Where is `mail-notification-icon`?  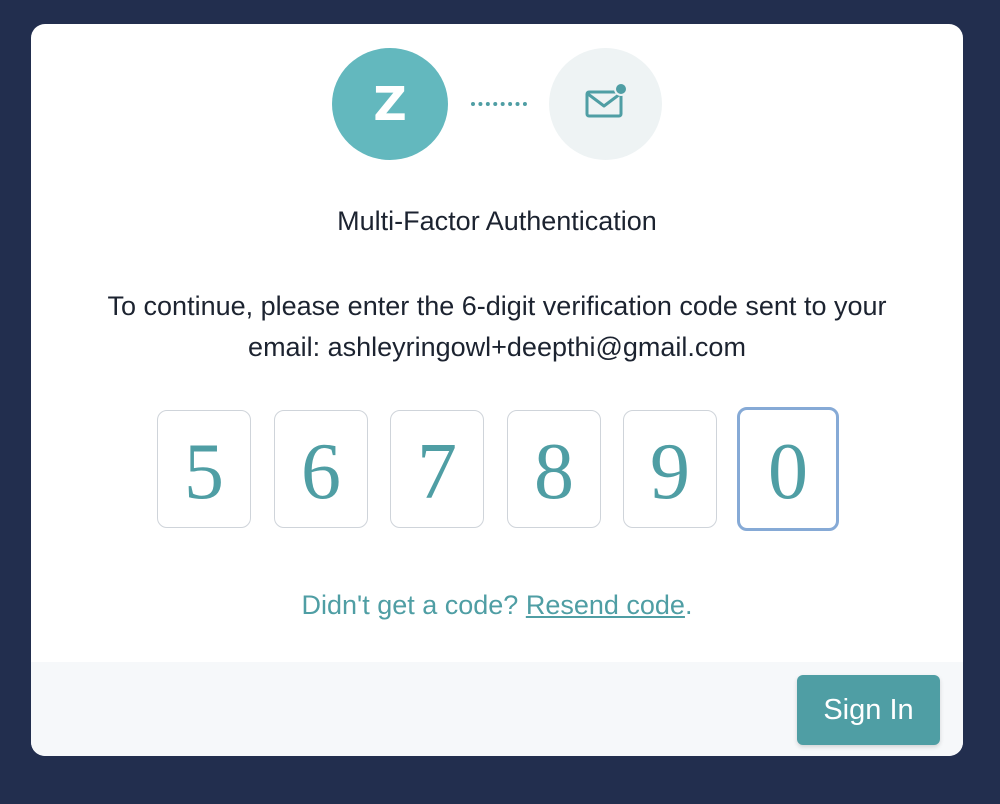 mail-notification-icon is located at coordinates (606, 104).